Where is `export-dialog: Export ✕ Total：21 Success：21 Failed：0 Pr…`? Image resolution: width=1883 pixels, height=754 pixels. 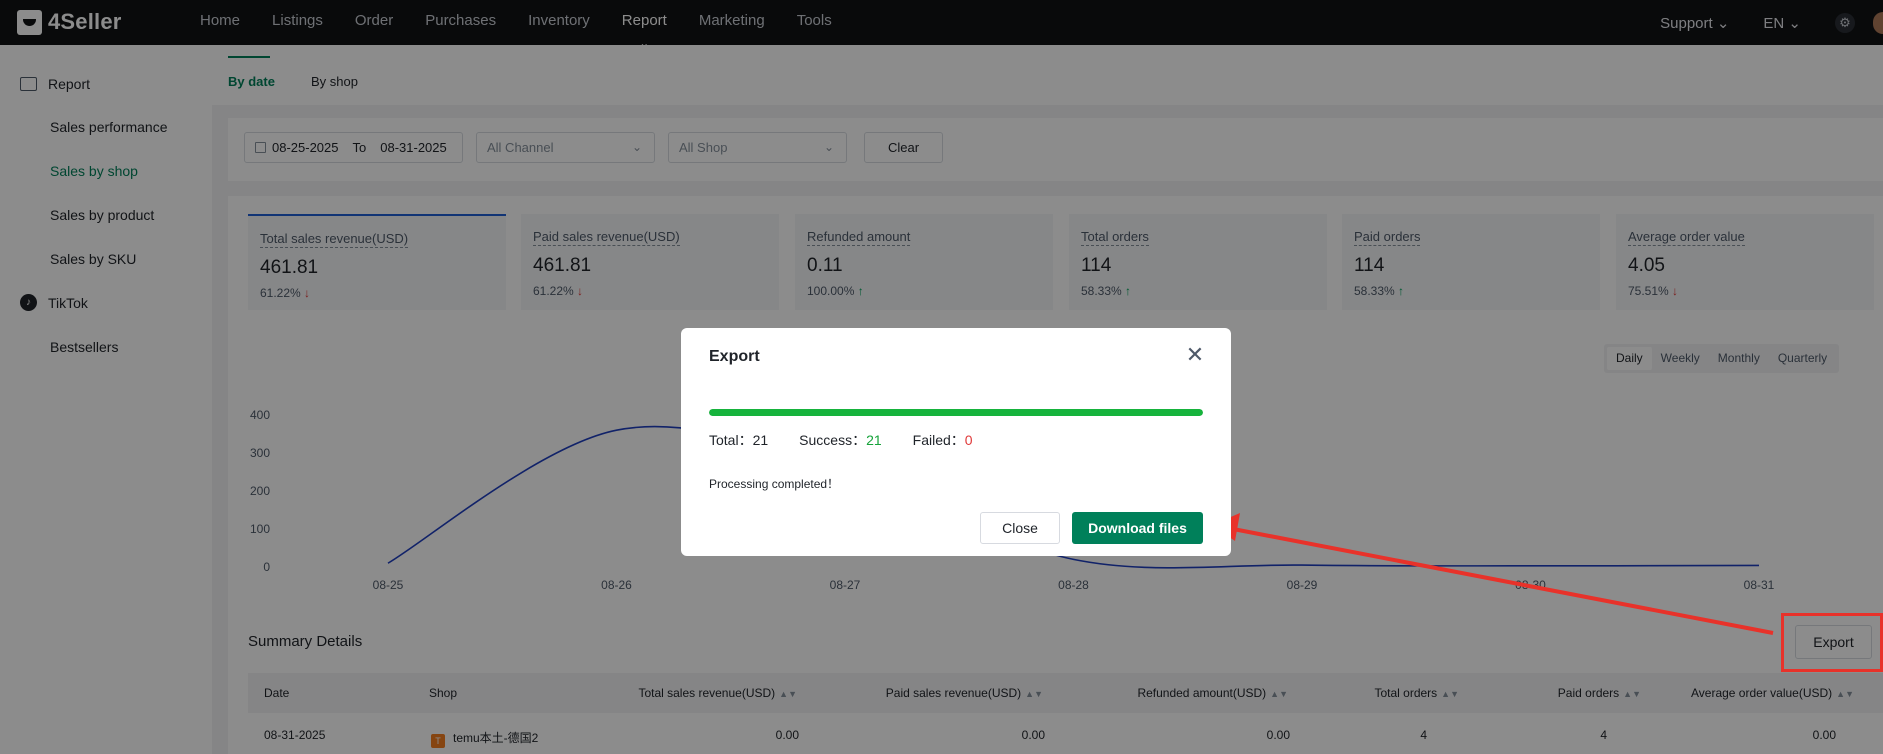
export-dialog: Export ✕ Total：21 Success：21 Failed：0 Pr… is located at coordinates (956, 442).